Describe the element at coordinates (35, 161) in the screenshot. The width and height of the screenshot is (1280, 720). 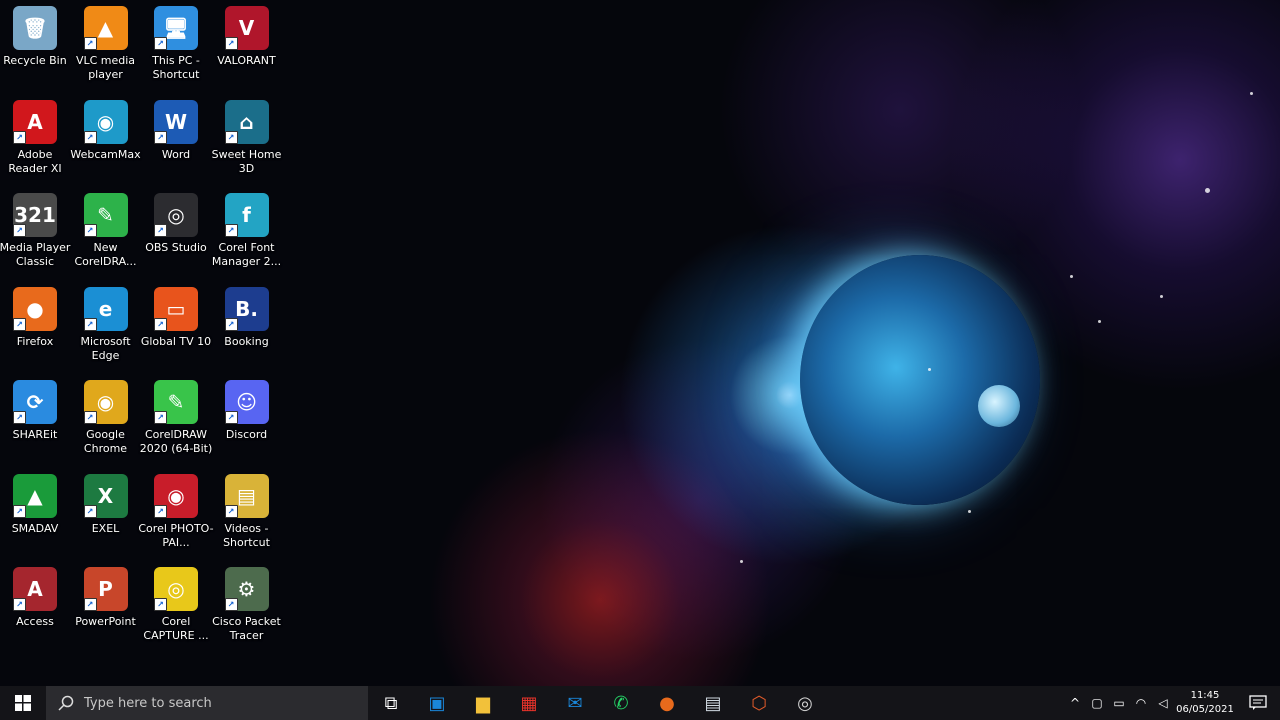
I see `desktop-icon-label: Adobe Reader XI` at that location.